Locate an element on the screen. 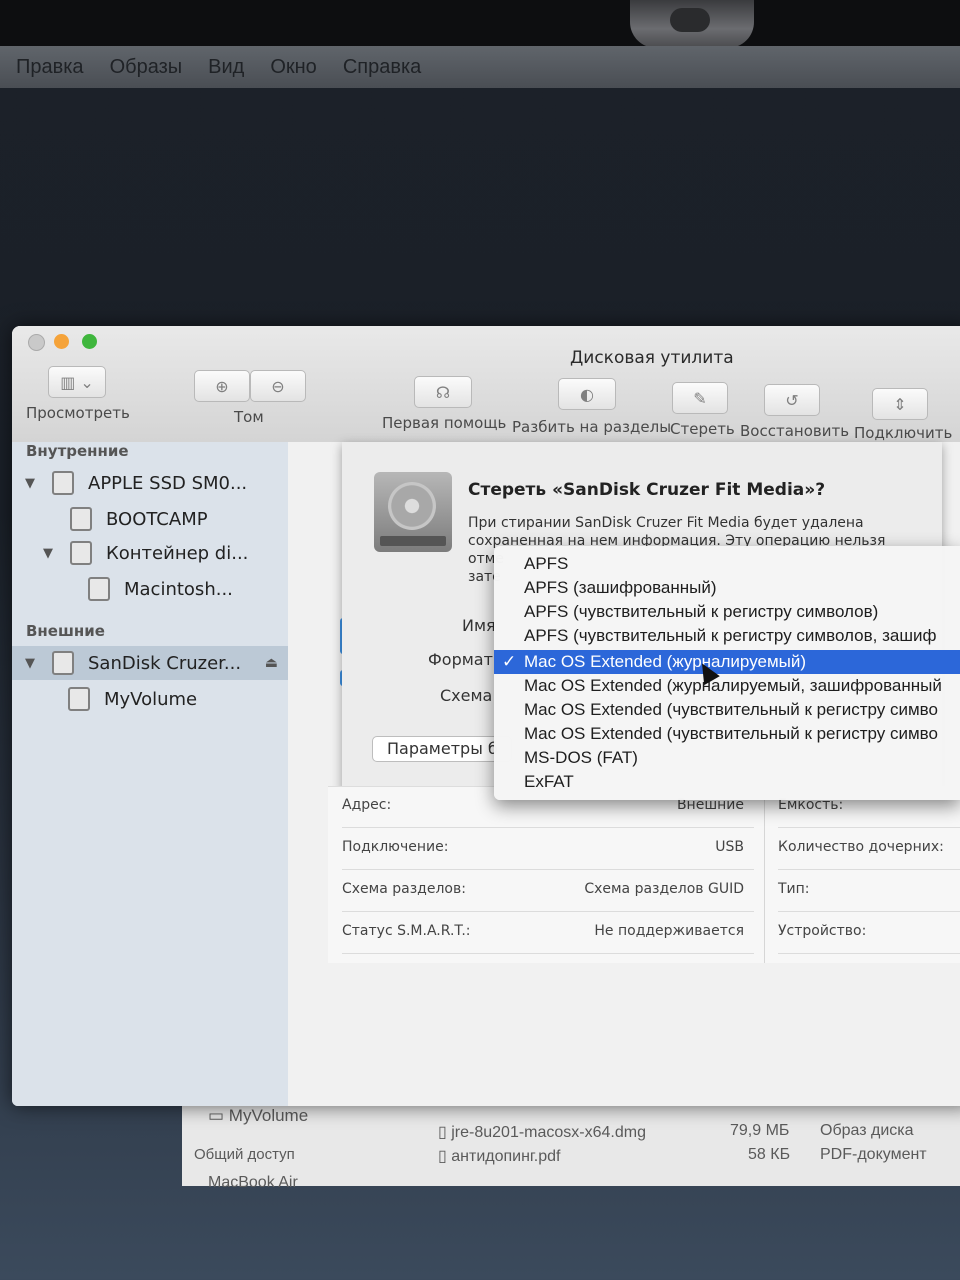 This screenshot has width=960, height=1280. menu-edit: Правка is located at coordinates (50, 67).